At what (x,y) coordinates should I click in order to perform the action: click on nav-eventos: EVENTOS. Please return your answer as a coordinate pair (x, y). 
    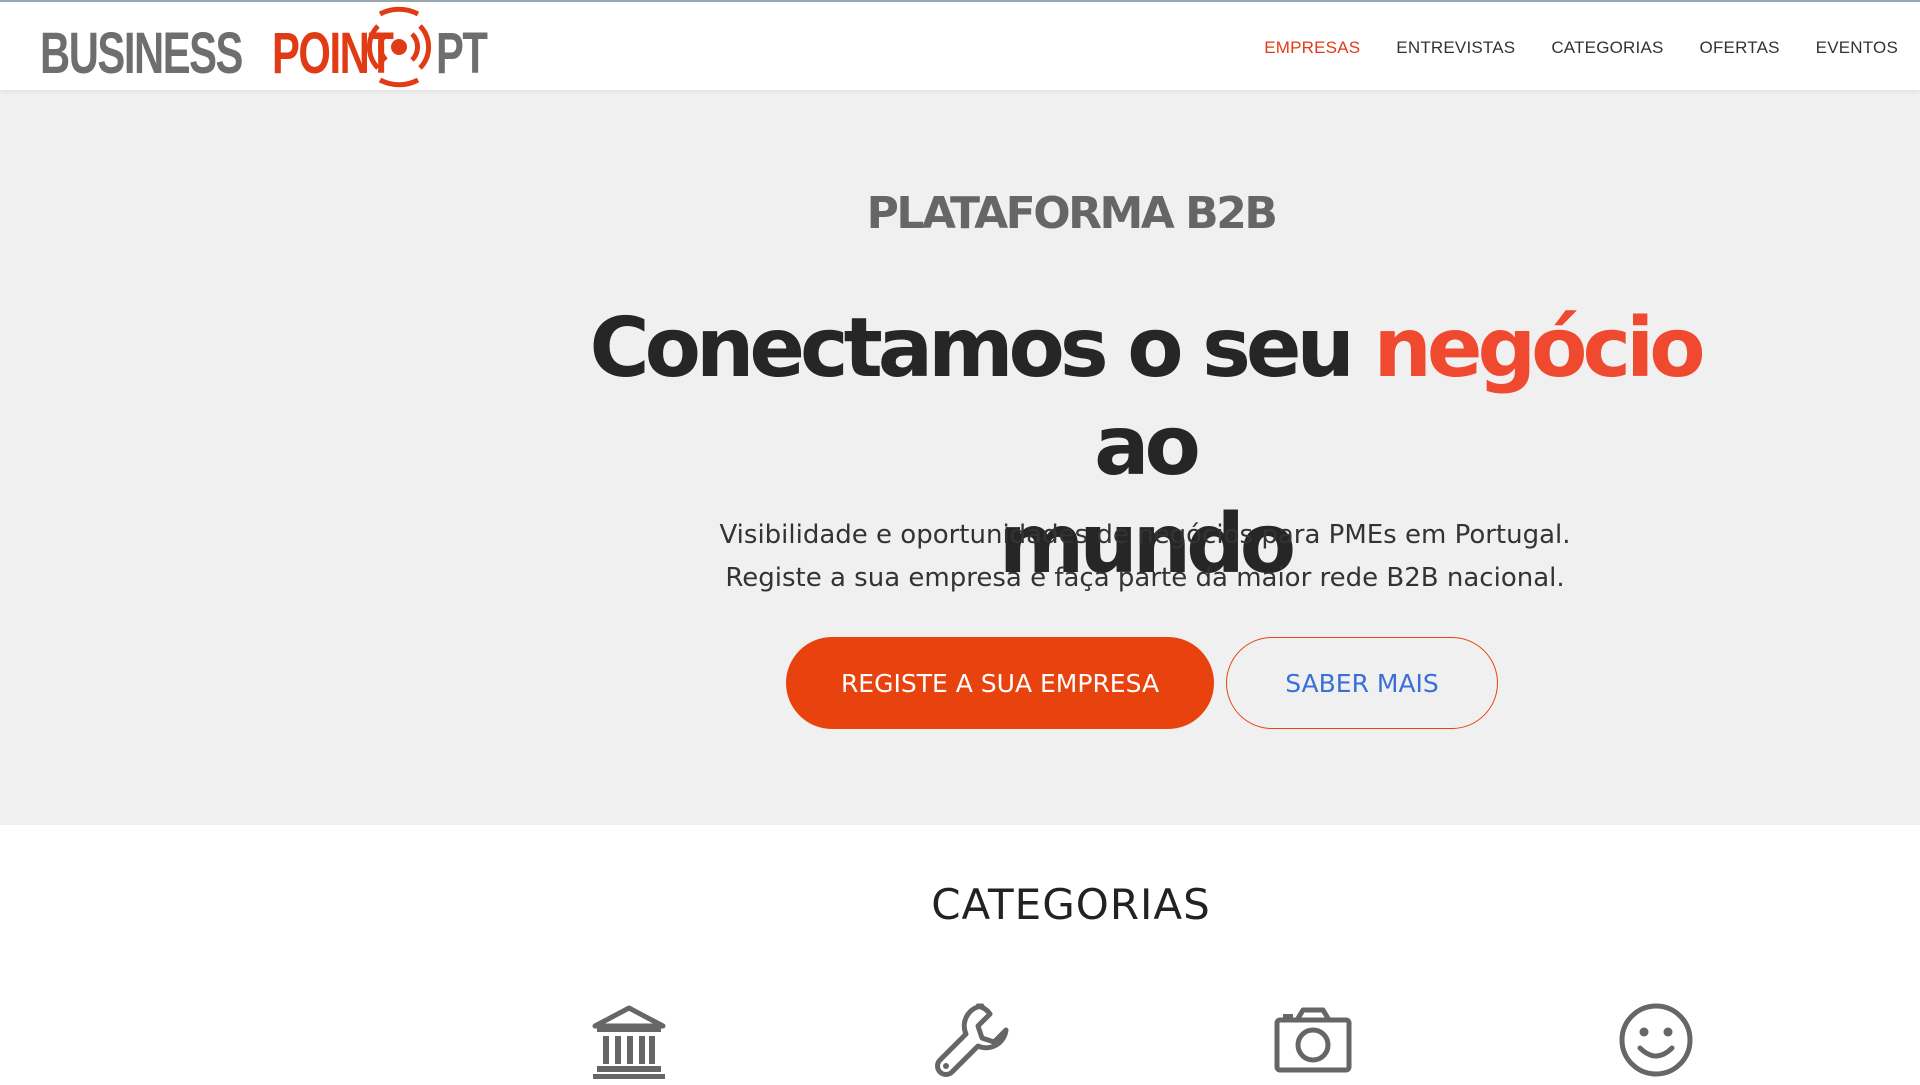
    Looking at the image, I should click on (1857, 48).